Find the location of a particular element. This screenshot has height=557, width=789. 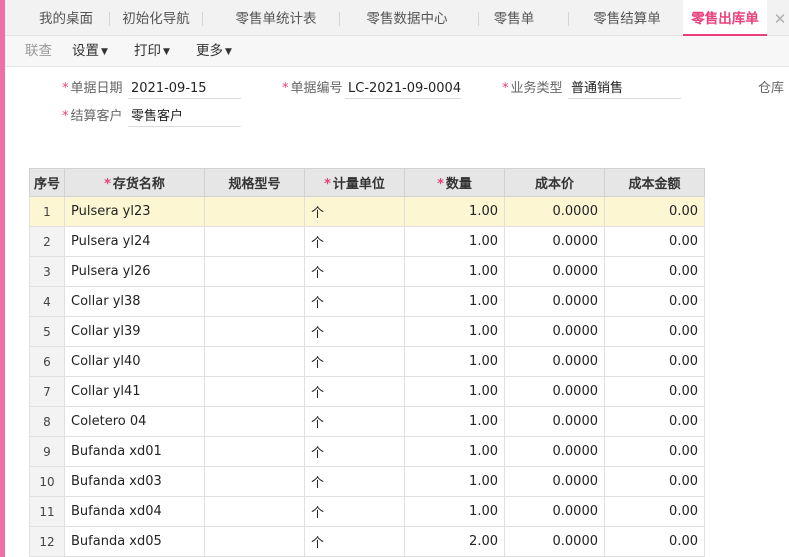

table-row: 8 Coletero 04 个 1.00 0.0000 0.00 is located at coordinates (367, 421).